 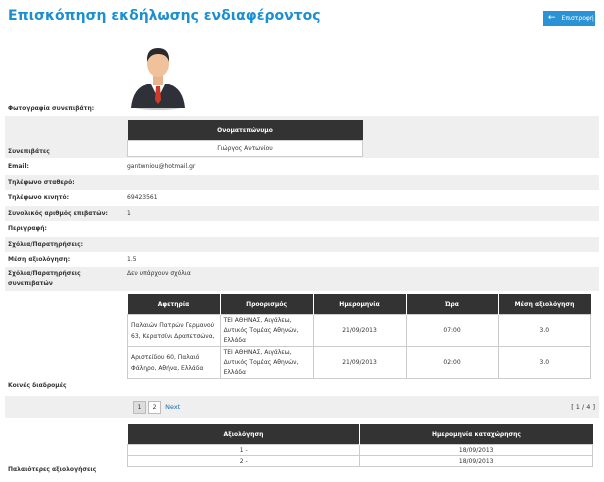 I want to click on next-link: Next, so click(x=172, y=407).